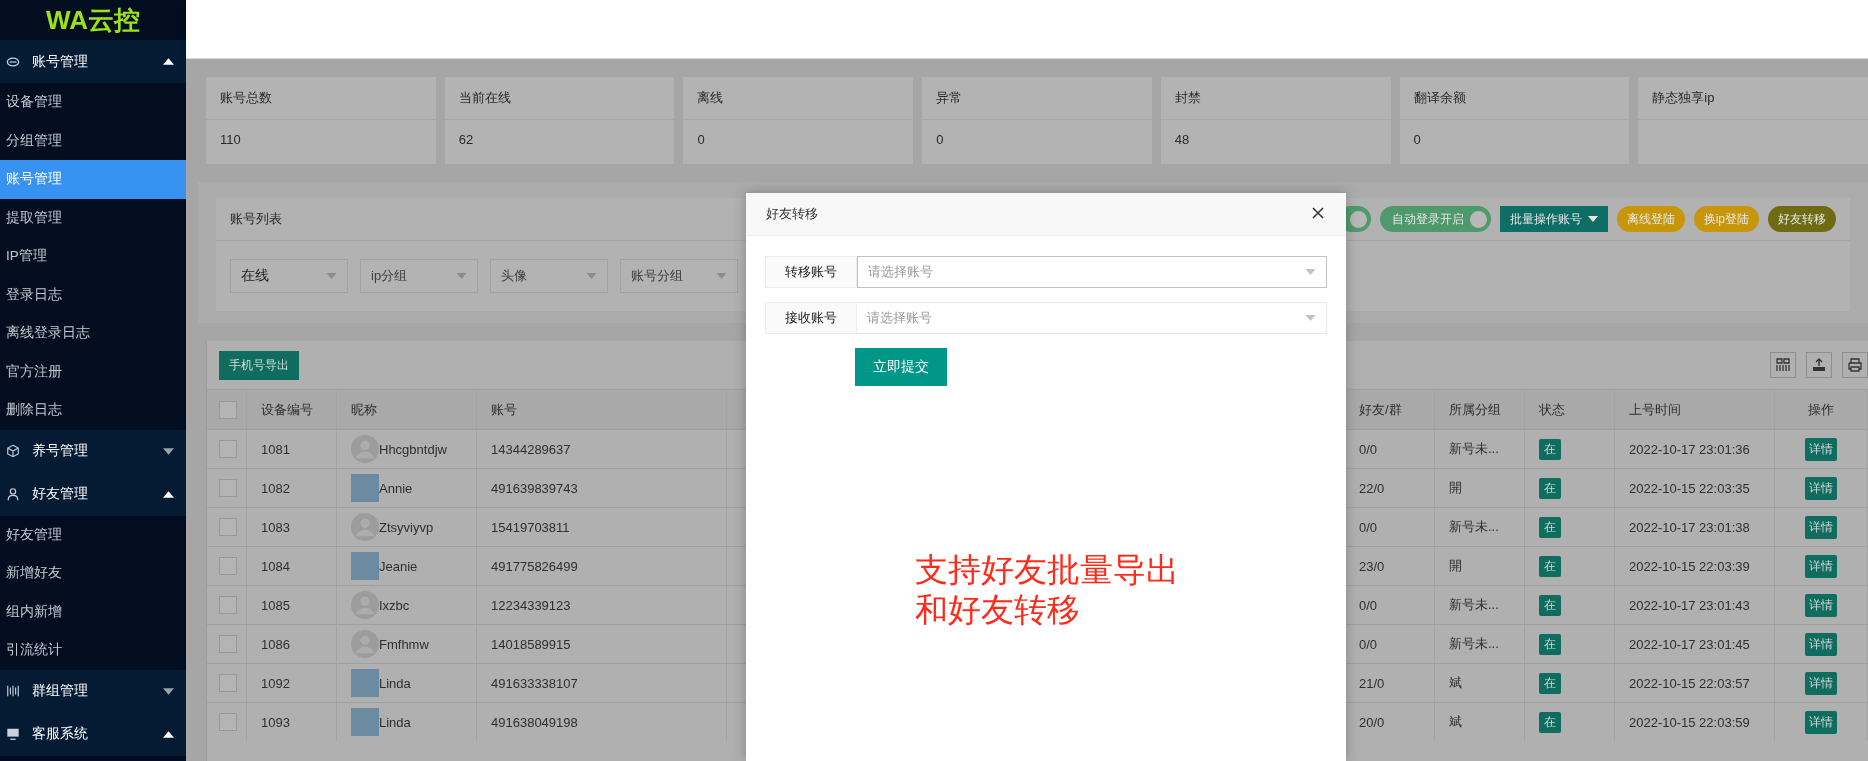 The image size is (1868, 761). I want to click on table-cell: 開, so click(1480, 566).